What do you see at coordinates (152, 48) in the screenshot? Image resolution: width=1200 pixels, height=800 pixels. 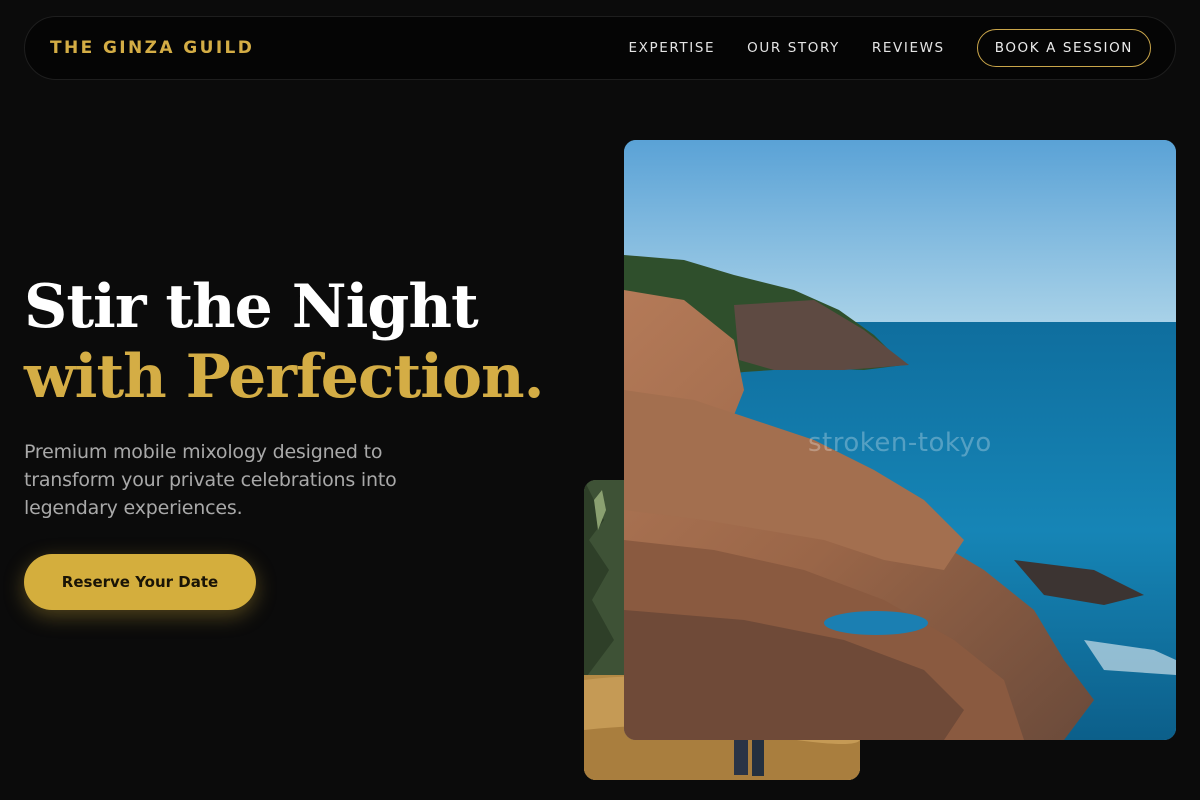 I see `brand-logo: THE GINZA GUILD` at bounding box center [152, 48].